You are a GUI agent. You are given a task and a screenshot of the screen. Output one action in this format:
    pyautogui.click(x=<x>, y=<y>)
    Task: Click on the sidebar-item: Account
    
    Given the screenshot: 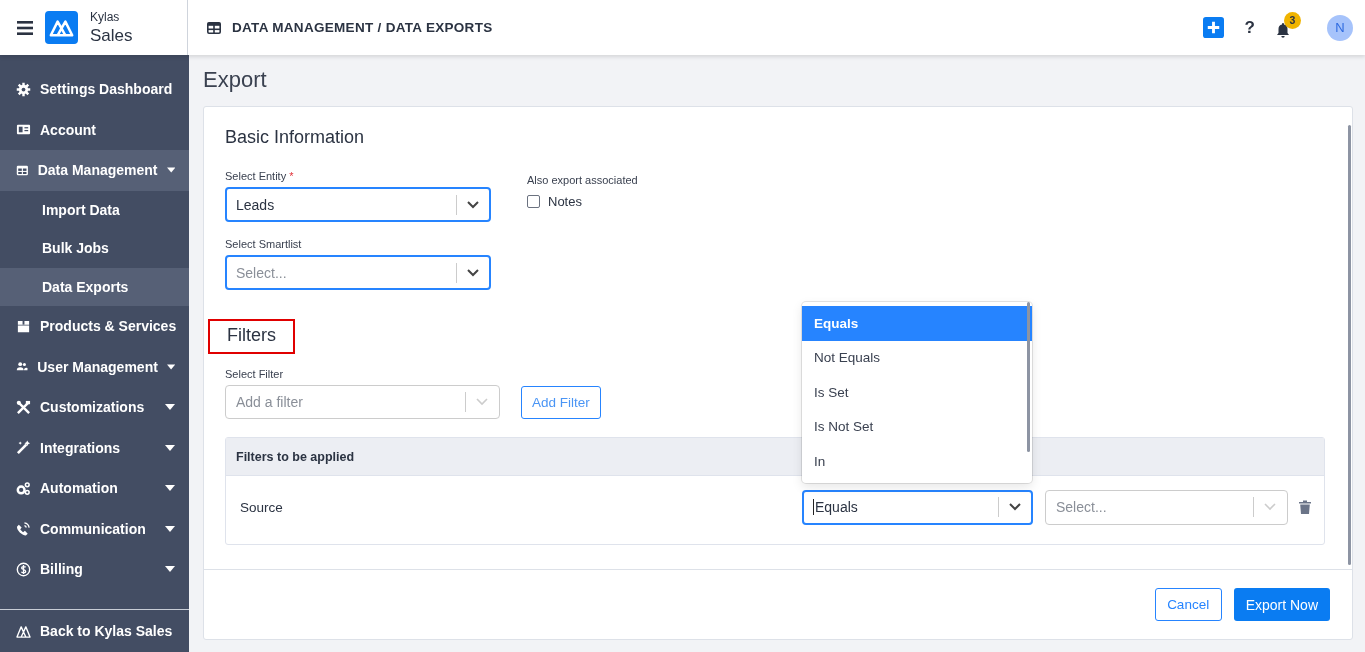 What is the action you would take?
    pyautogui.click(x=94, y=129)
    